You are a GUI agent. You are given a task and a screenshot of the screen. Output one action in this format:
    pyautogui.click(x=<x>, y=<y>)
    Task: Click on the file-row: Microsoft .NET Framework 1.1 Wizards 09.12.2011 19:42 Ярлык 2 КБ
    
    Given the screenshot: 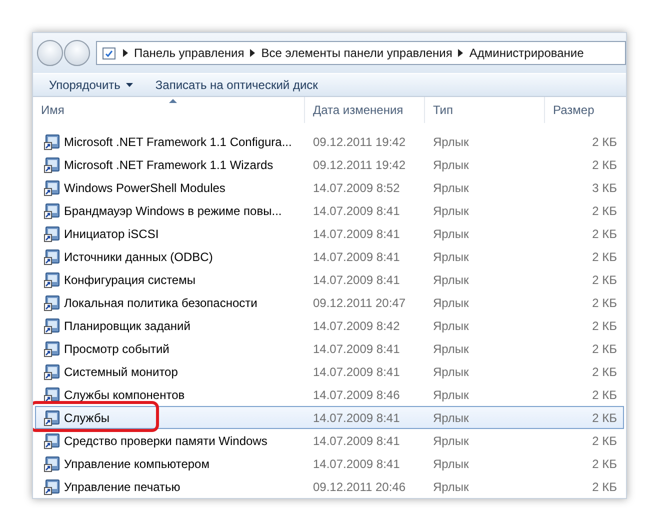 What is the action you would take?
    pyautogui.click(x=329, y=164)
    